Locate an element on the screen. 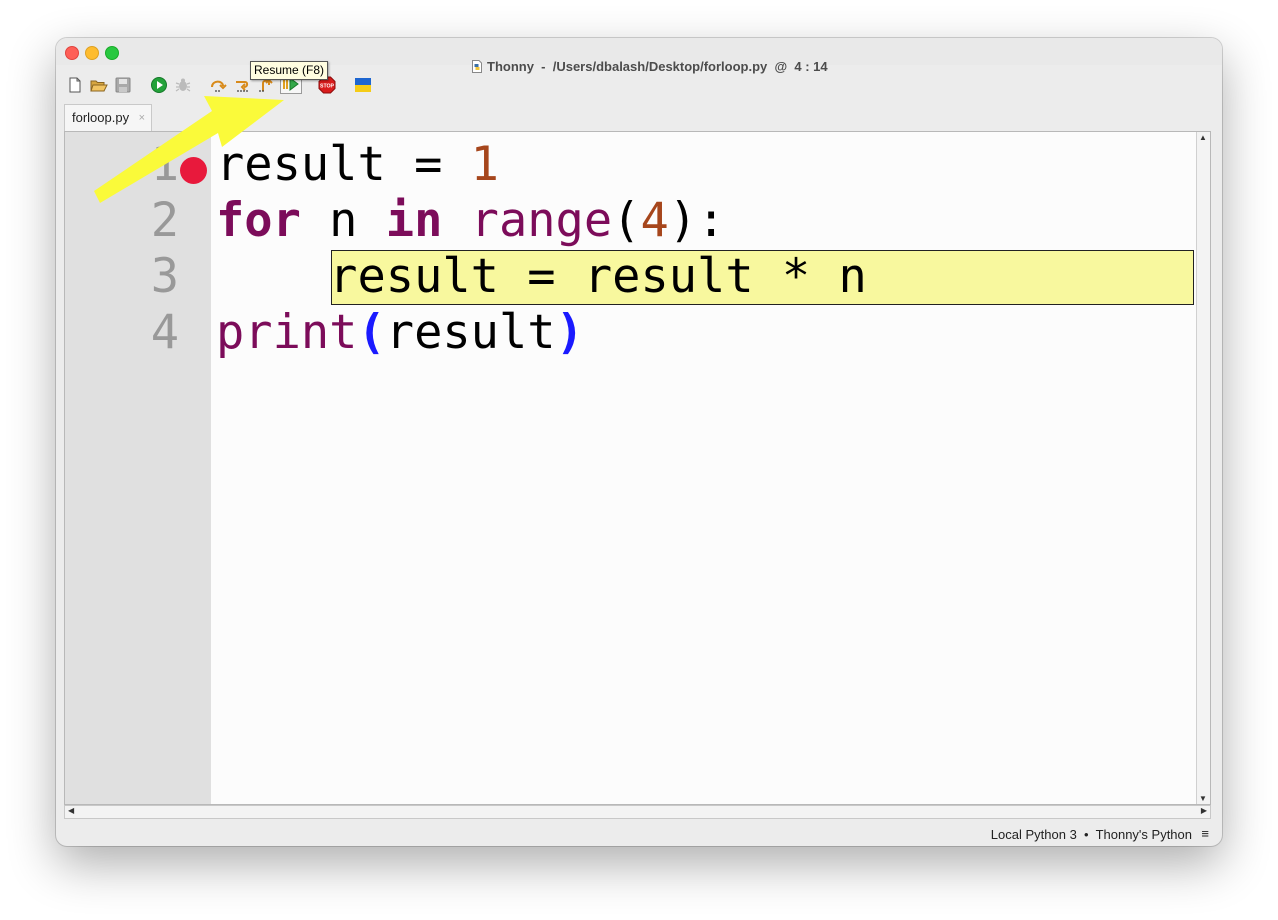 The image size is (1278, 920). horizontal-scrollbar: ◀ ▶ is located at coordinates (637, 812).